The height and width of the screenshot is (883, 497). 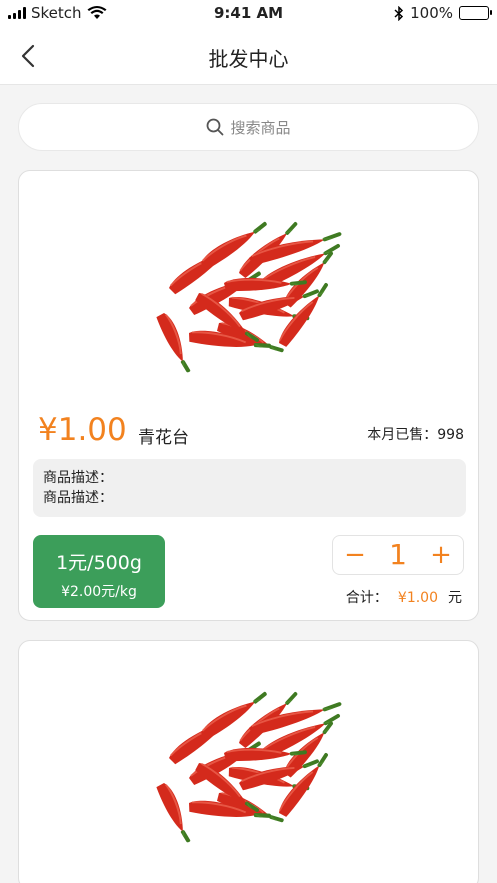 What do you see at coordinates (475, 13) in the screenshot?
I see `battery-icon` at bounding box center [475, 13].